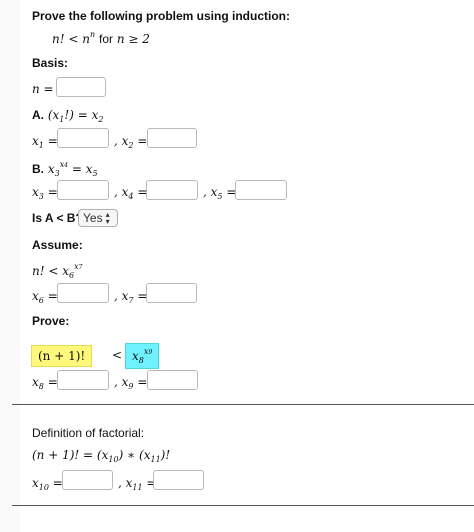  What do you see at coordinates (80, 169) in the screenshot?
I see `b-tail: = x` at bounding box center [80, 169].